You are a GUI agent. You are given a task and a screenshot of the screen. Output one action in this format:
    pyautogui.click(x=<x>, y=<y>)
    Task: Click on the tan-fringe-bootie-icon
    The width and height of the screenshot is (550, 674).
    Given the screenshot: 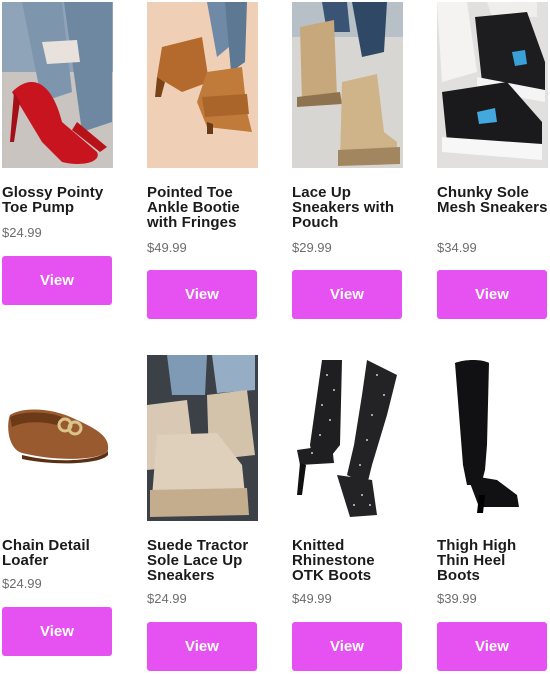 What is the action you would take?
    pyautogui.click(x=202, y=85)
    